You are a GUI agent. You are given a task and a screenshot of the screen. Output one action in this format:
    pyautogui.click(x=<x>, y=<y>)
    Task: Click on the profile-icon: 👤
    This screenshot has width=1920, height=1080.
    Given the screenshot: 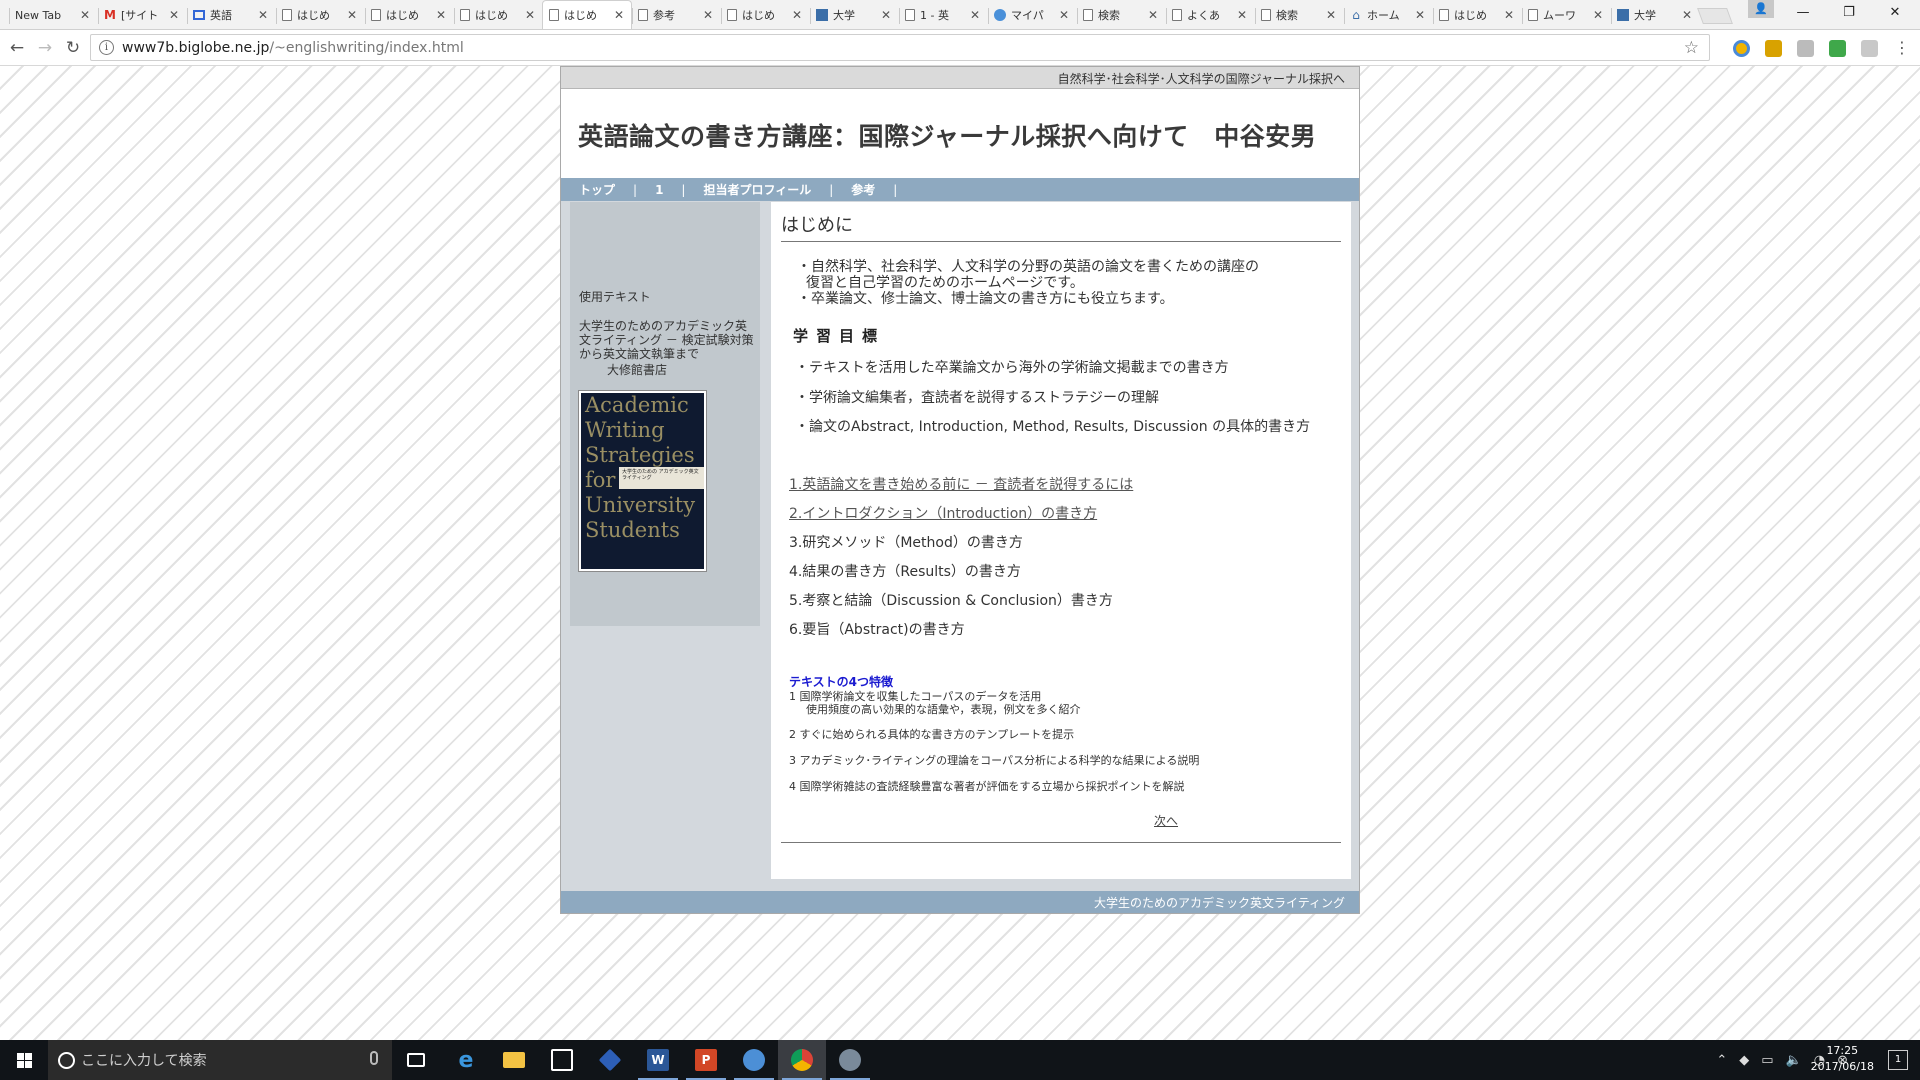 What is the action you would take?
    pyautogui.click(x=1761, y=9)
    